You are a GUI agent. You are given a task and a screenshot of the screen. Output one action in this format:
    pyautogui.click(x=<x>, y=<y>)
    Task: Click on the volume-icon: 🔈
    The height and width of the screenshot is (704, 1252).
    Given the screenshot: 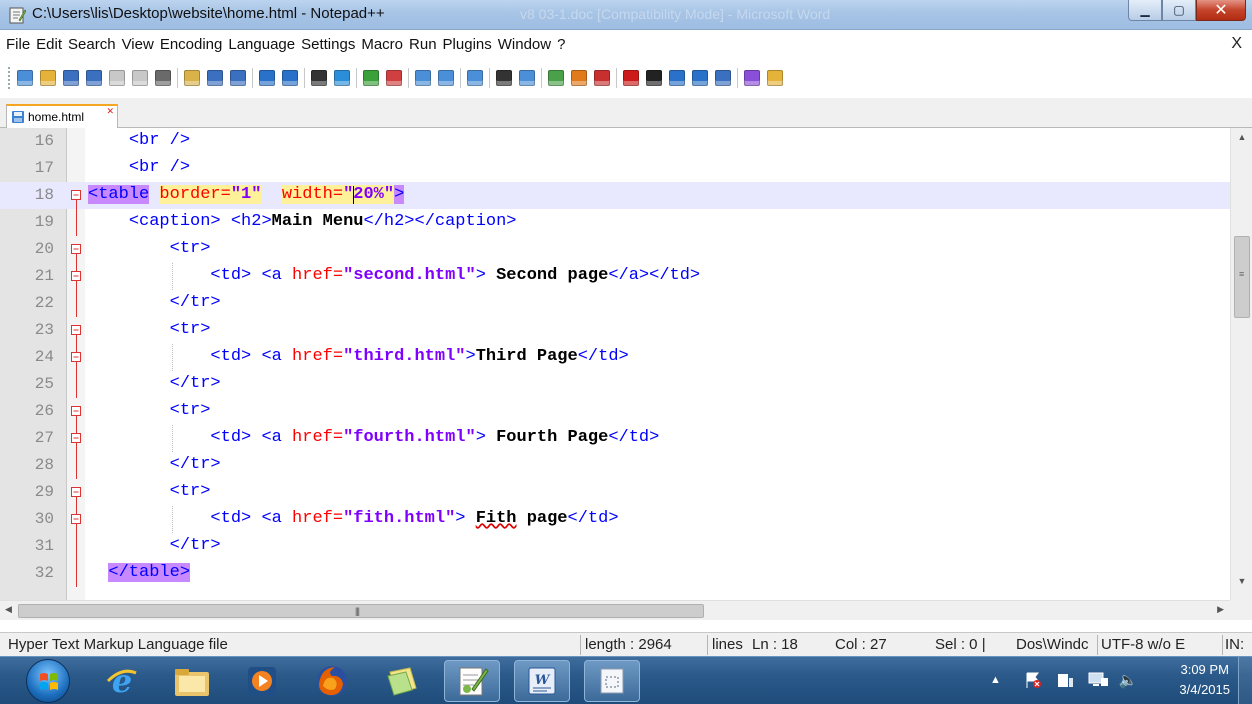 What is the action you would take?
    pyautogui.click(x=1128, y=680)
    